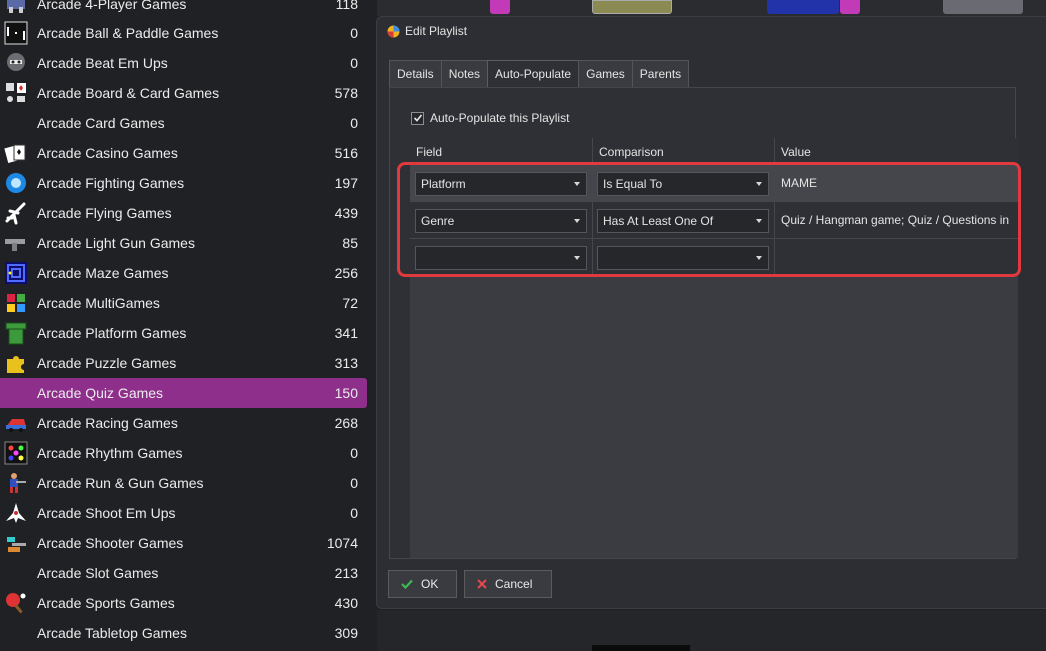 This screenshot has height=651, width=1046. What do you see at coordinates (16, 93) in the screenshot?
I see `board-card-icon` at bounding box center [16, 93].